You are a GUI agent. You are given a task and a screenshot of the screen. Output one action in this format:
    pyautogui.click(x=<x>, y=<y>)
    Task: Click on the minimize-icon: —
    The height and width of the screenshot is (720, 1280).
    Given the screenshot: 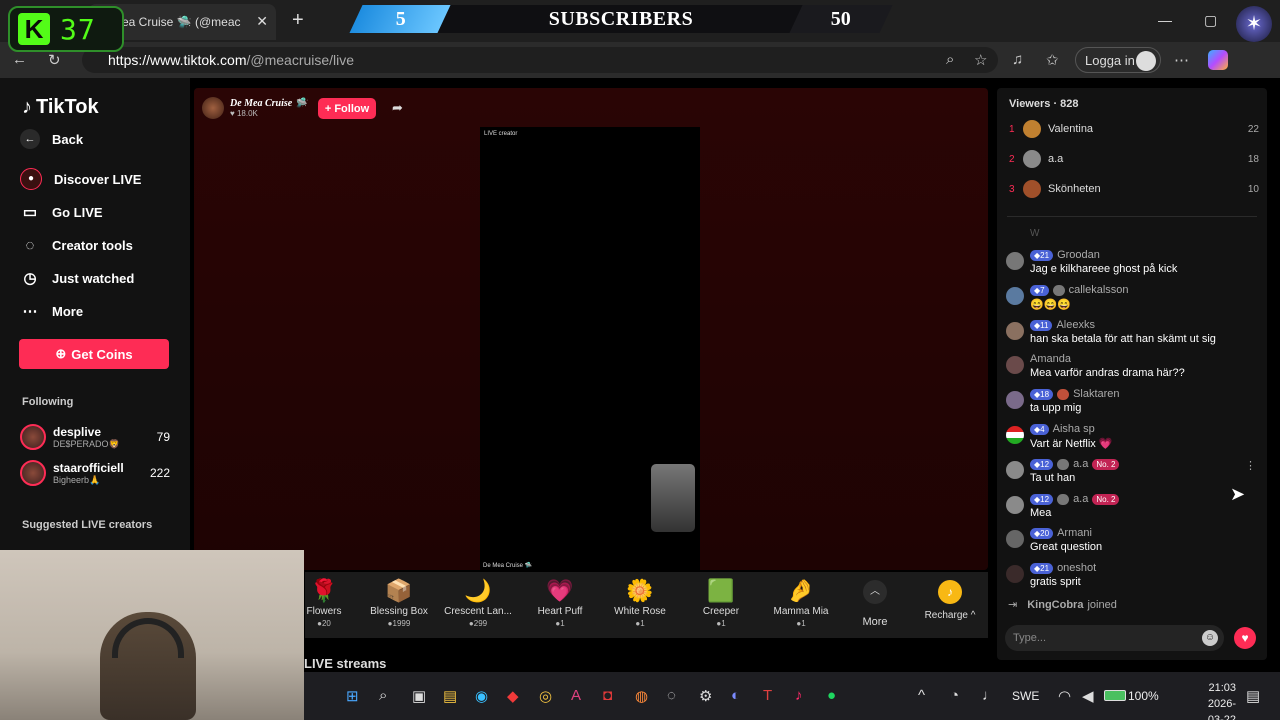 What is the action you would take?
    pyautogui.click(x=1165, y=20)
    